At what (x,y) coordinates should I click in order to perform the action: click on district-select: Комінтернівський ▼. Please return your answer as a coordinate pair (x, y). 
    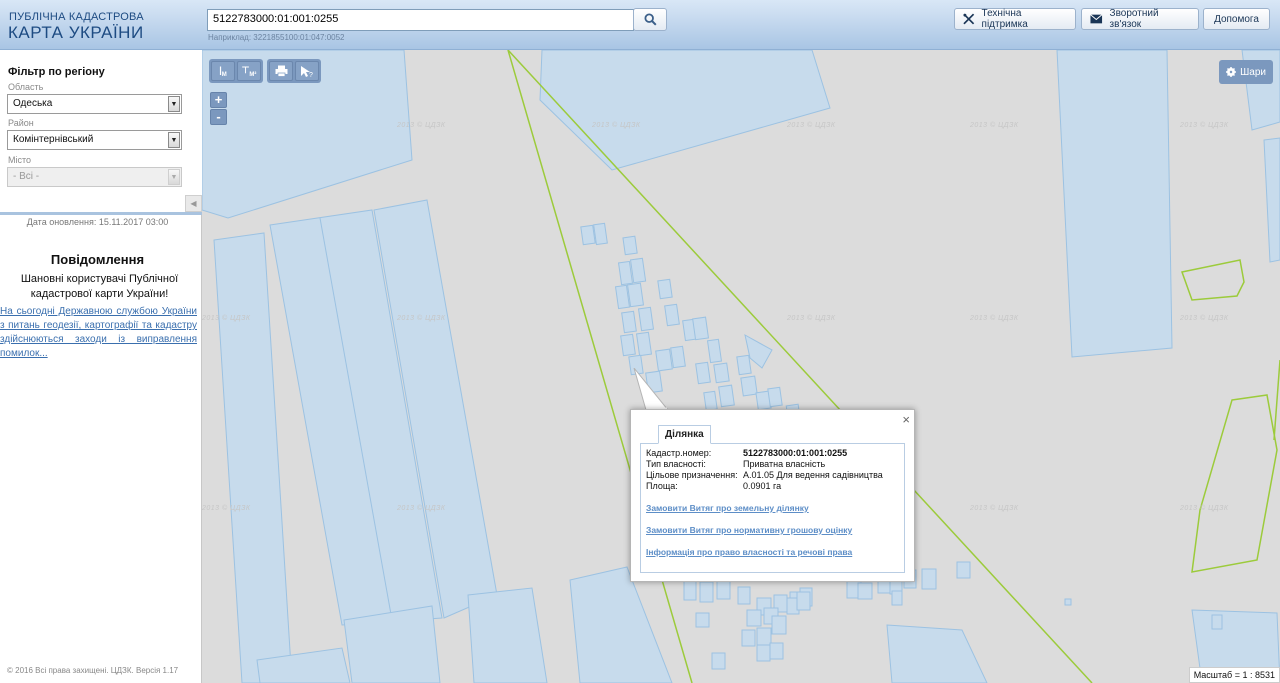
    Looking at the image, I should click on (94, 140).